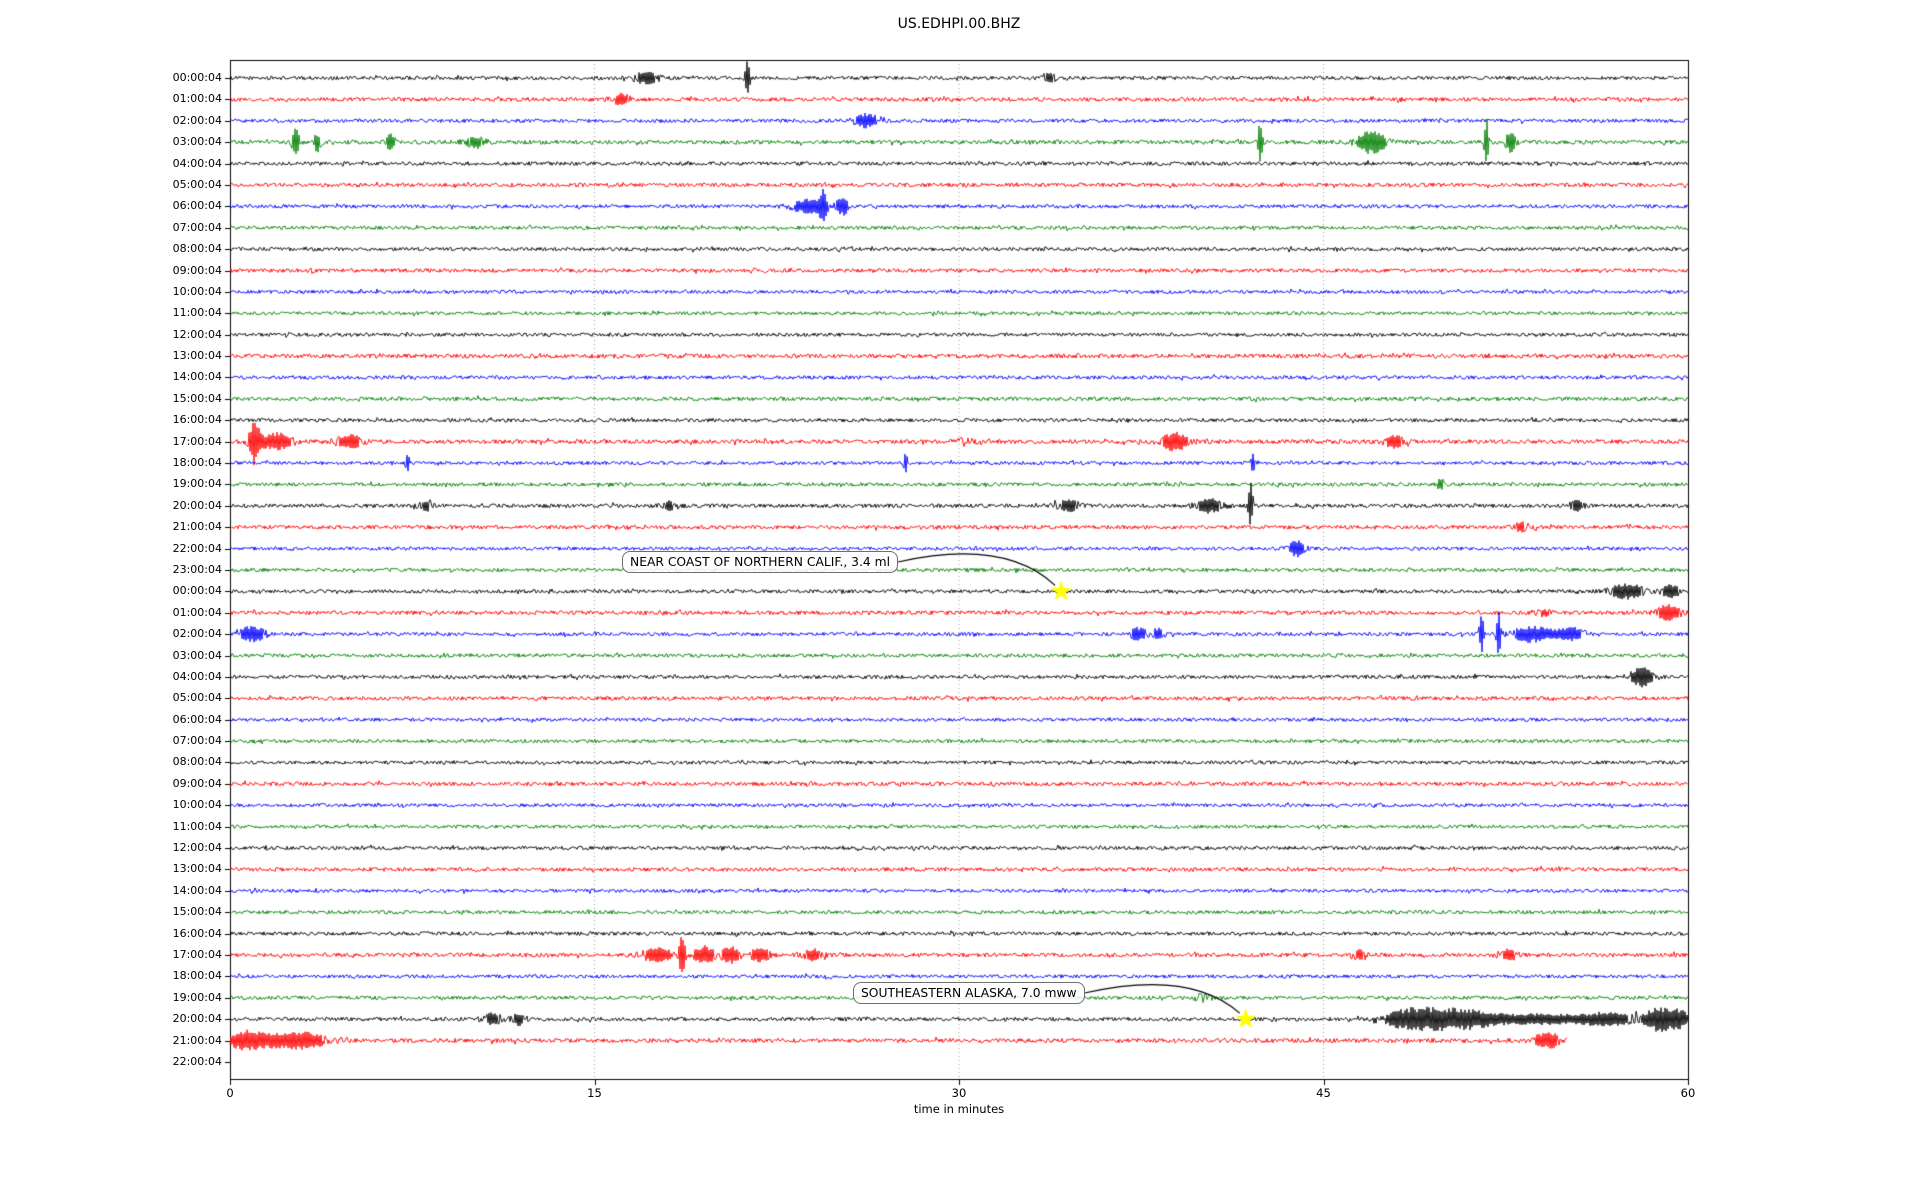 The height and width of the screenshot is (1200, 1920). Describe the element at coordinates (760, 562) in the screenshot. I see `event-annotation: NEAR COAST OF NORTHERN CALIF., 3.4 ml` at that location.